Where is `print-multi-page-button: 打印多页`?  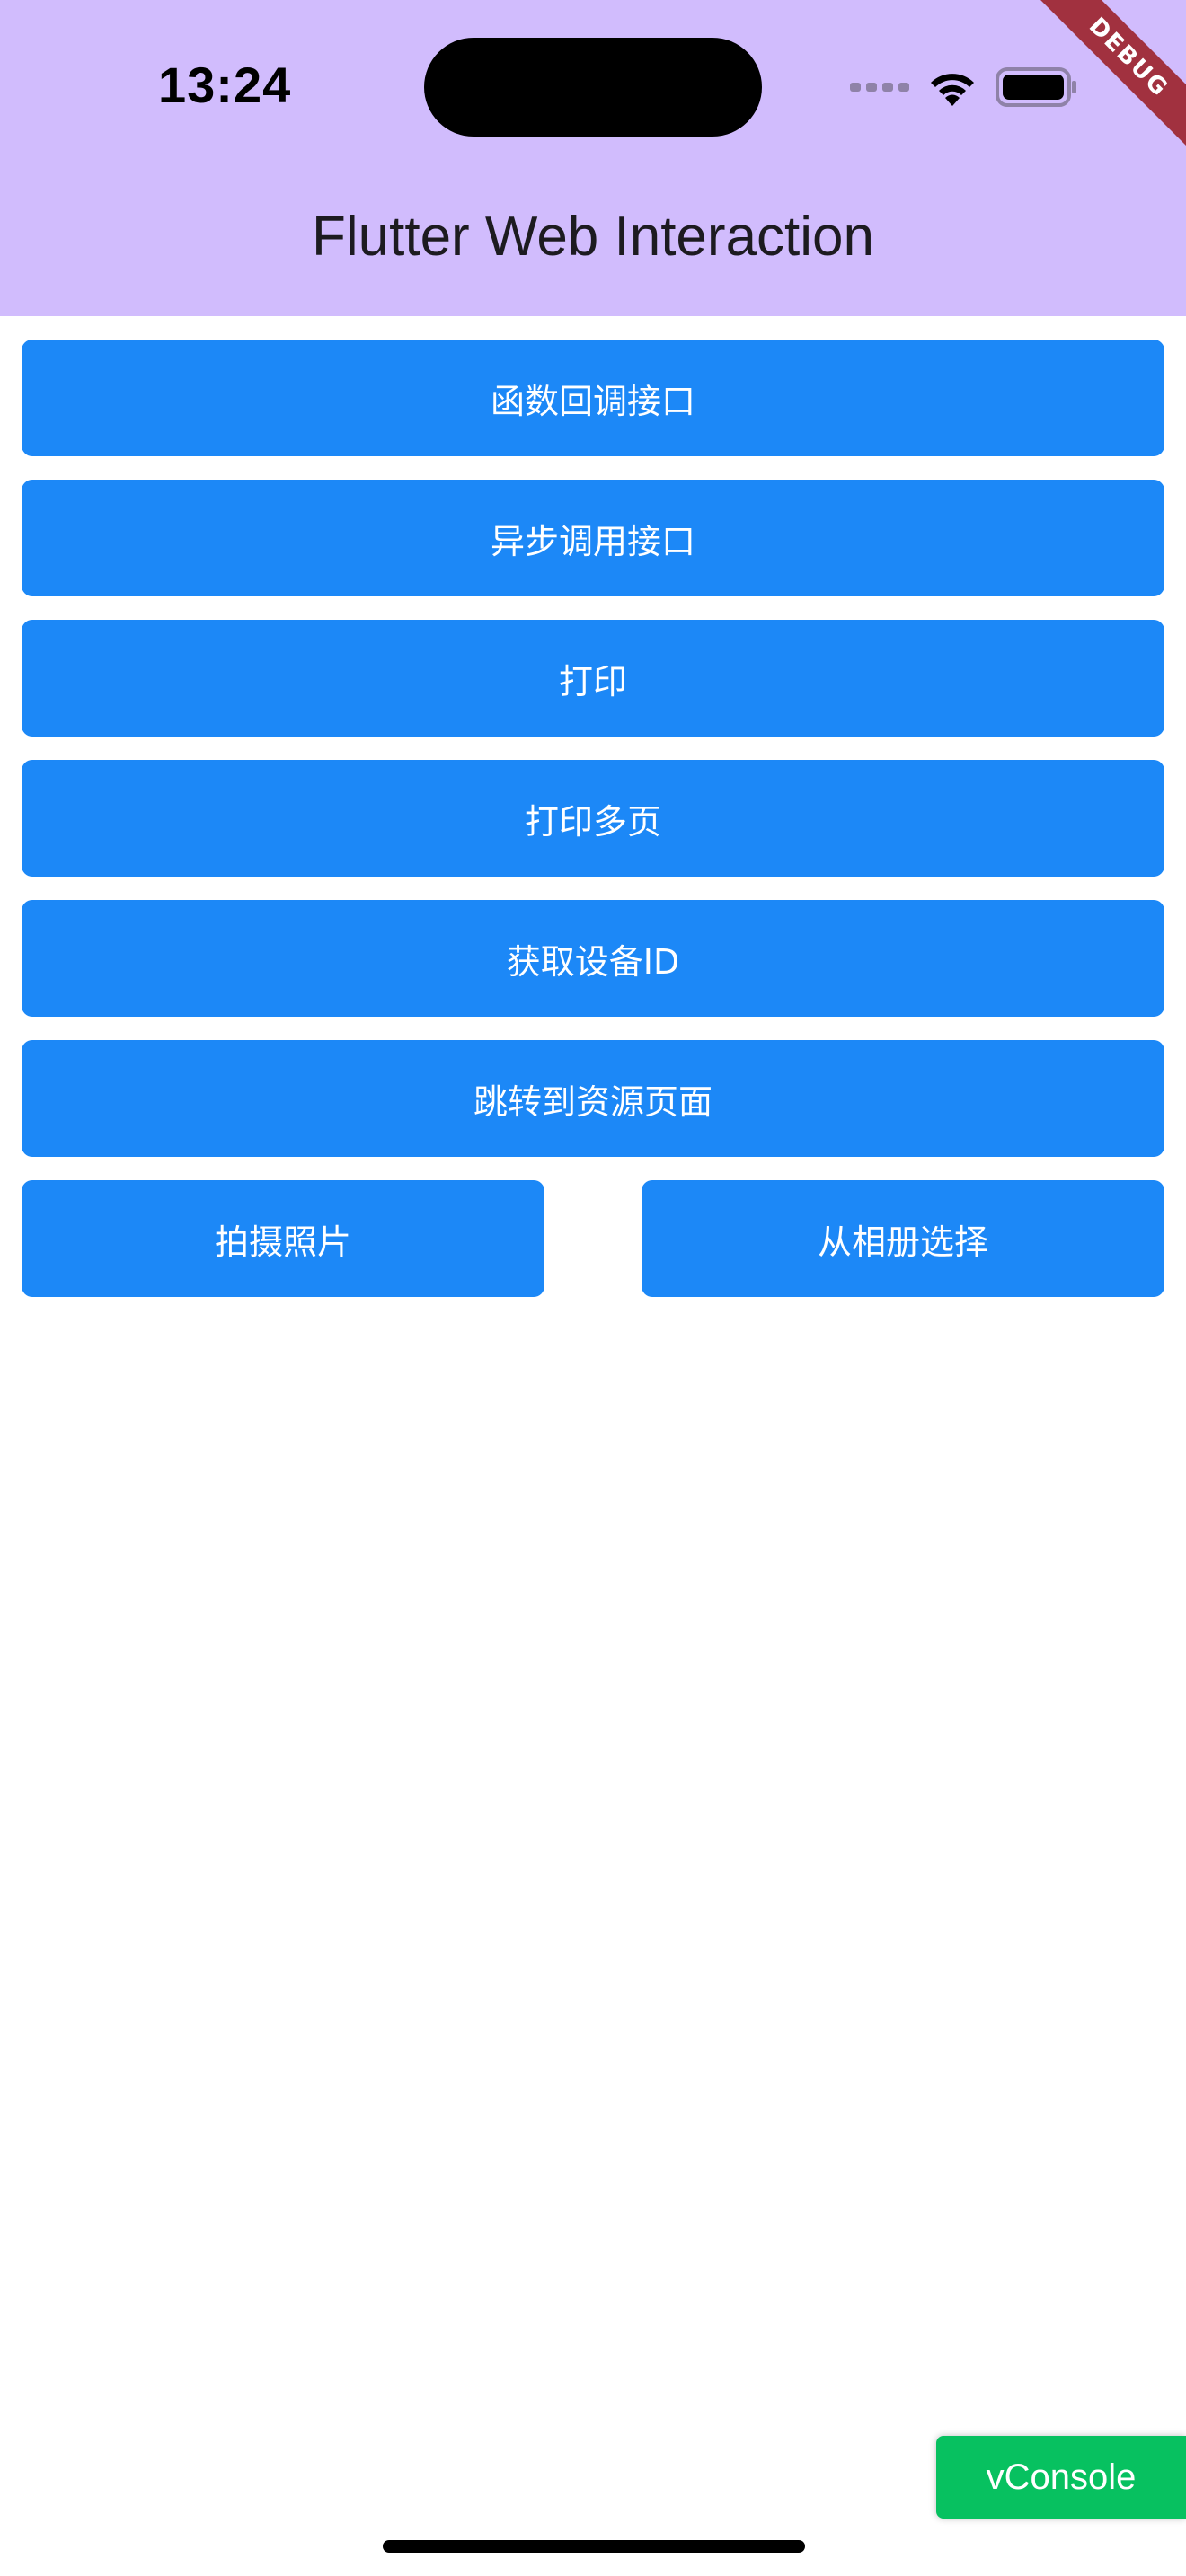 print-multi-page-button: 打印多页 is located at coordinates (593, 818).